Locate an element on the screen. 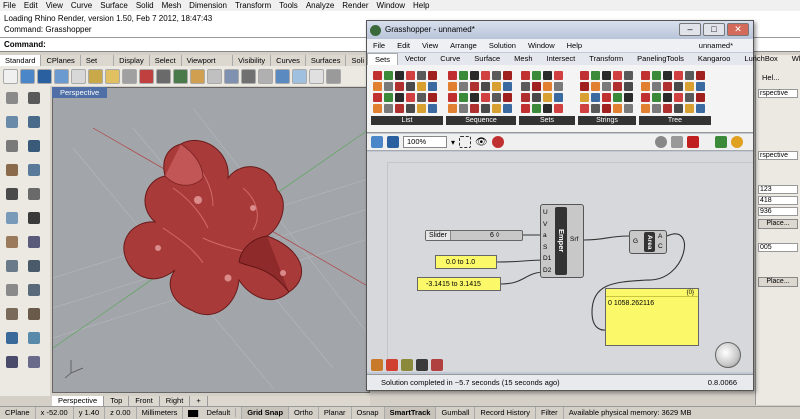 This screenshot has height=419, width=800. menu-mesh: Mesh is located at coordinates (172, 5).